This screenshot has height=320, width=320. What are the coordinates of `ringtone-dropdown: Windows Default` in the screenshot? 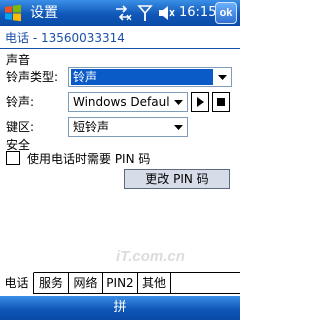 It's located at (128, 102).